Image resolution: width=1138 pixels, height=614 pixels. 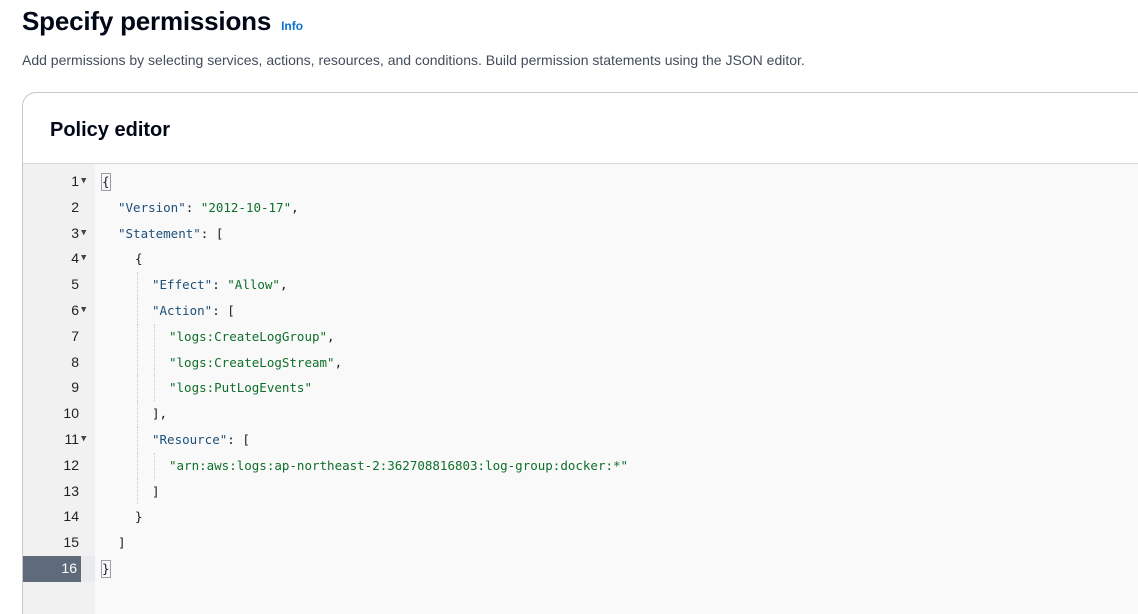 I want to click on code-line: 15], so click(x=580, y=543).